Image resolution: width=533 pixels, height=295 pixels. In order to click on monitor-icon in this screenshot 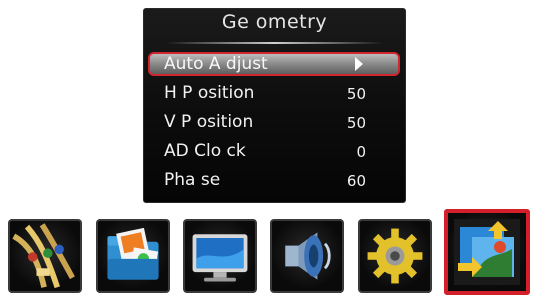, I will do `click(220, 258)`.